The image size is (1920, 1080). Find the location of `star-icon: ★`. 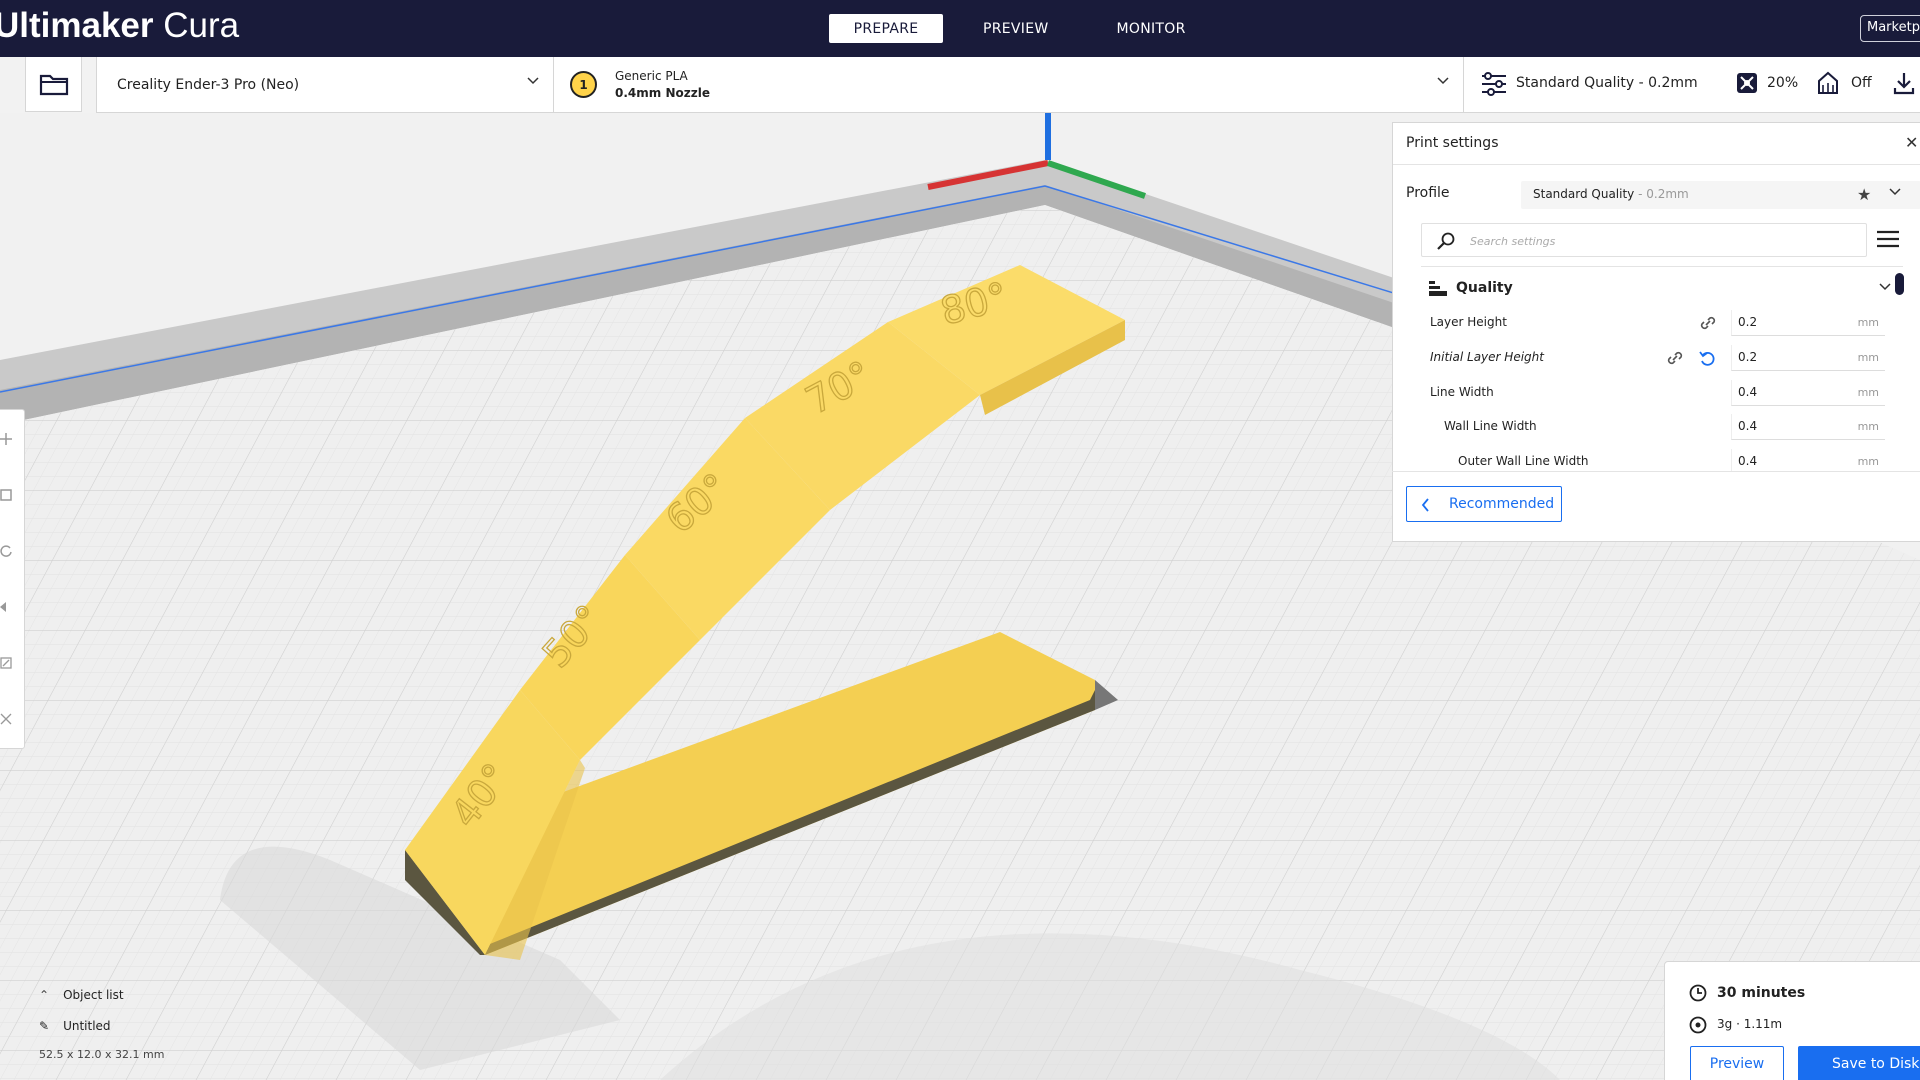

star-icon: ★ is located at coordinates (1864, 194).